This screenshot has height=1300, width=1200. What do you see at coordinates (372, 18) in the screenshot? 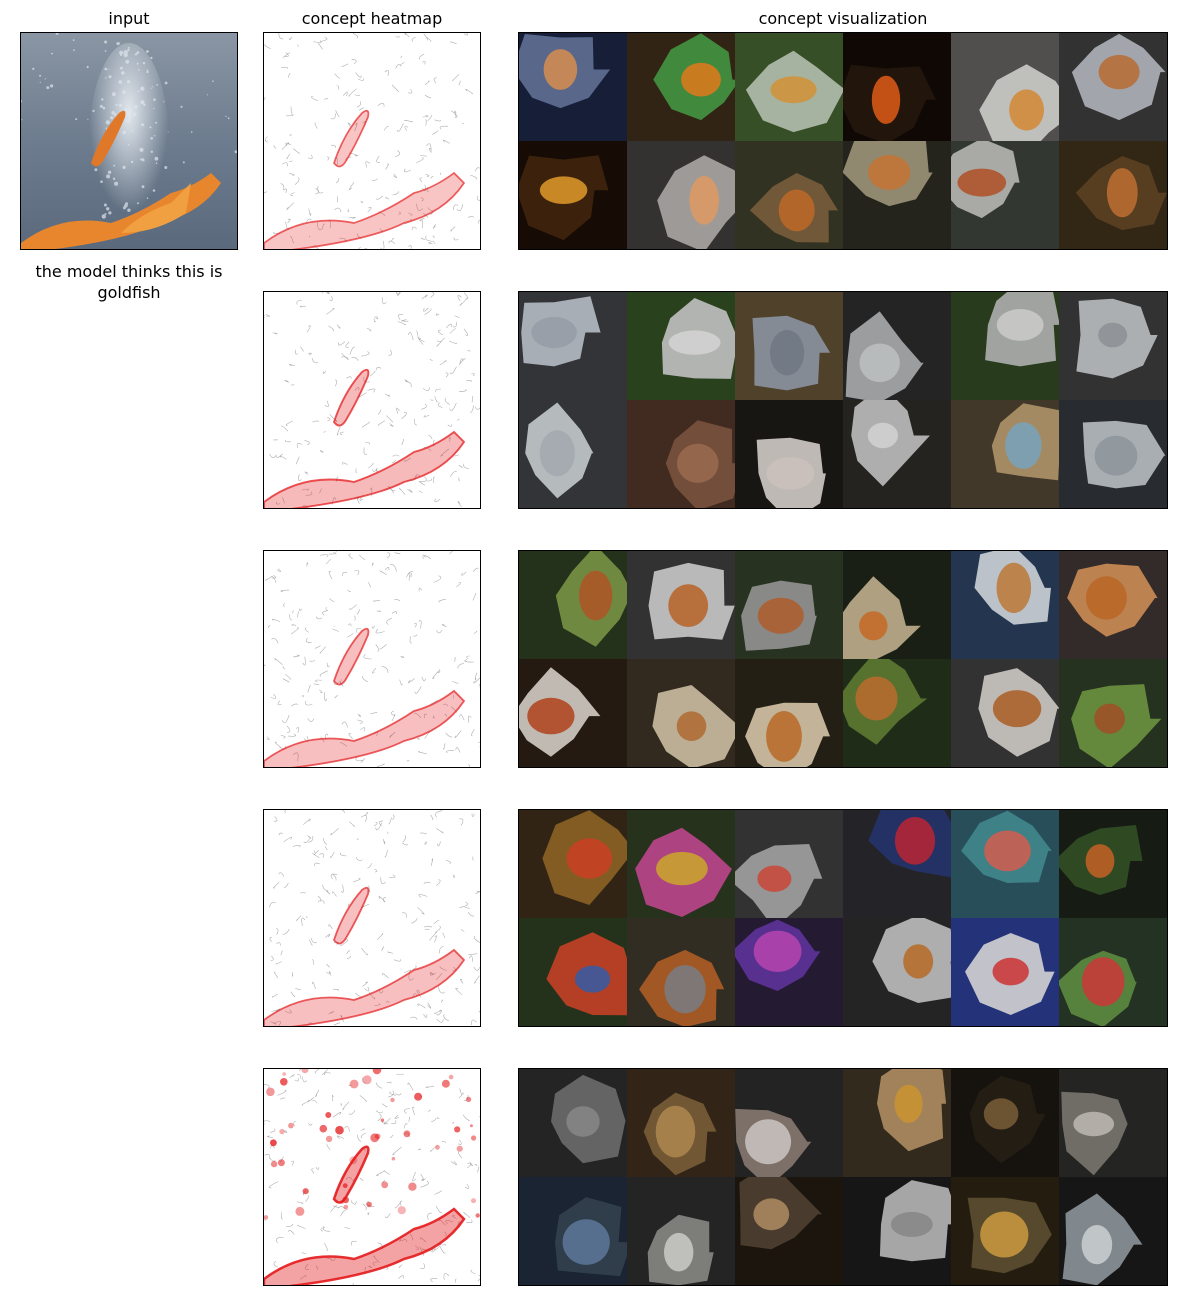
I see `heatmap-column-title: concept heatmap` at bounding box center [372, 18].